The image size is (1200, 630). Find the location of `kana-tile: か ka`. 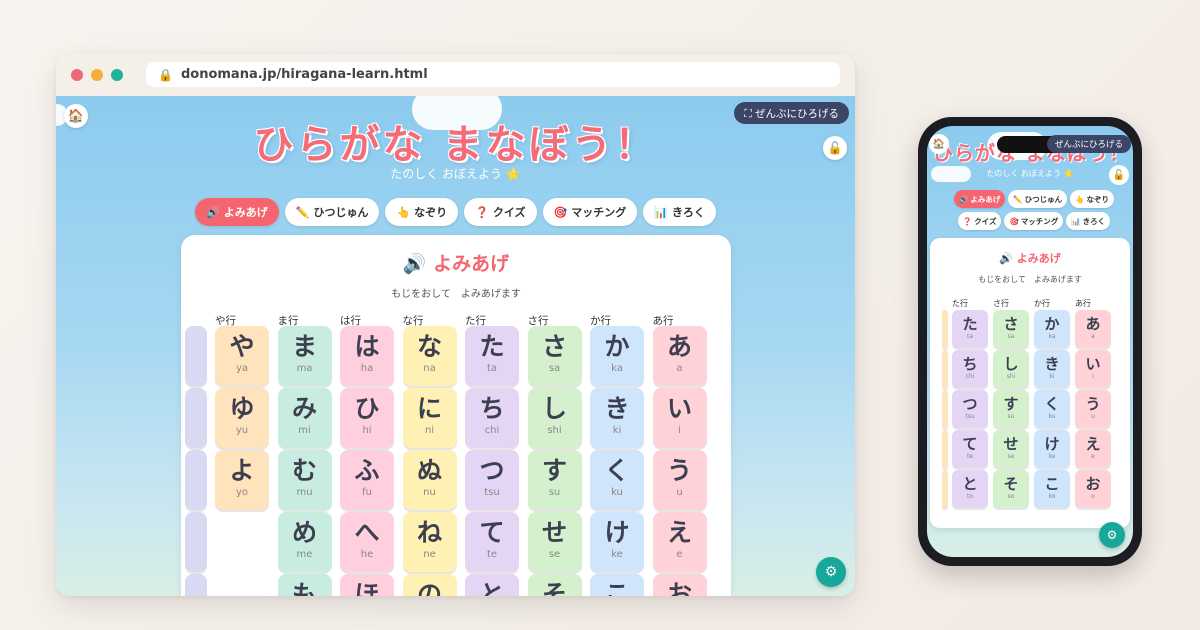

kana-tile: か ka is located at coordinates (617, 356).